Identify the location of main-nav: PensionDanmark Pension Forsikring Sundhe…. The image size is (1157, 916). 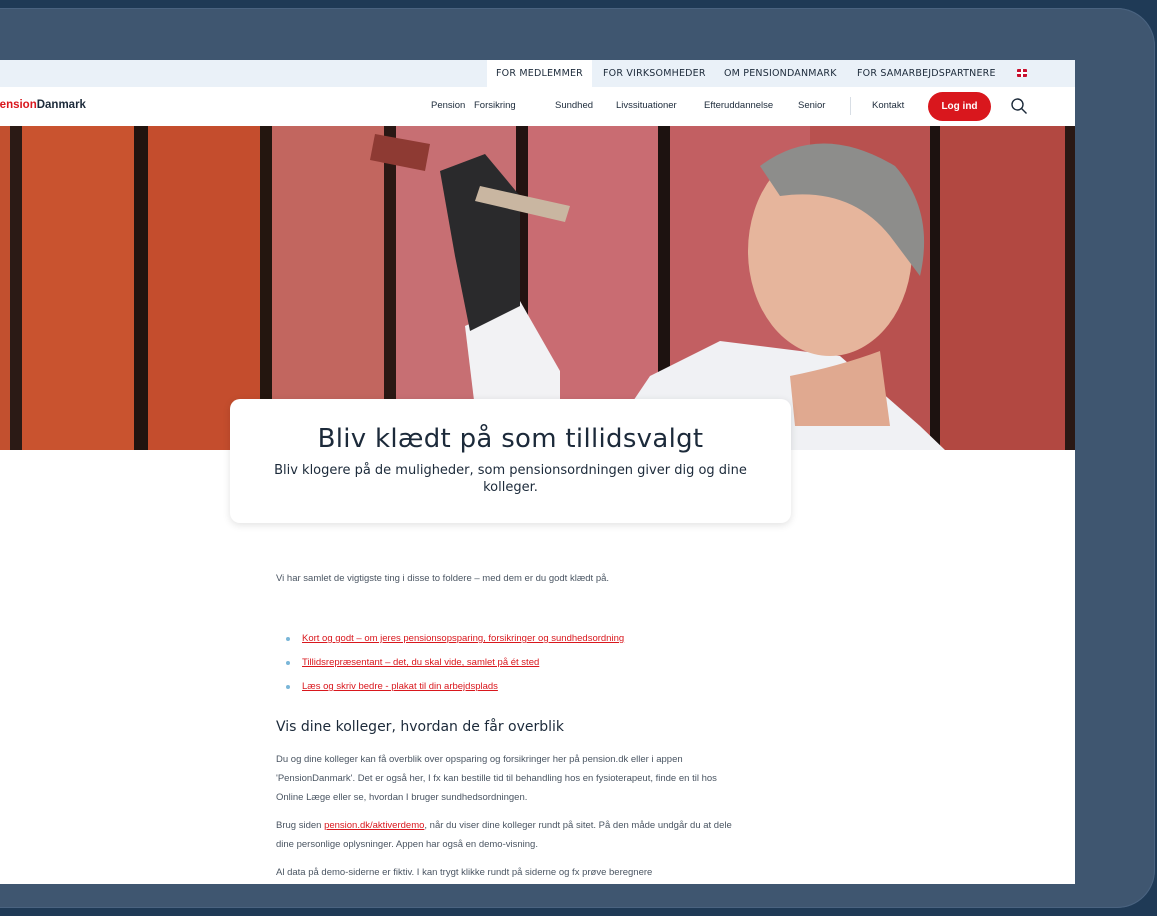
(537, 106).